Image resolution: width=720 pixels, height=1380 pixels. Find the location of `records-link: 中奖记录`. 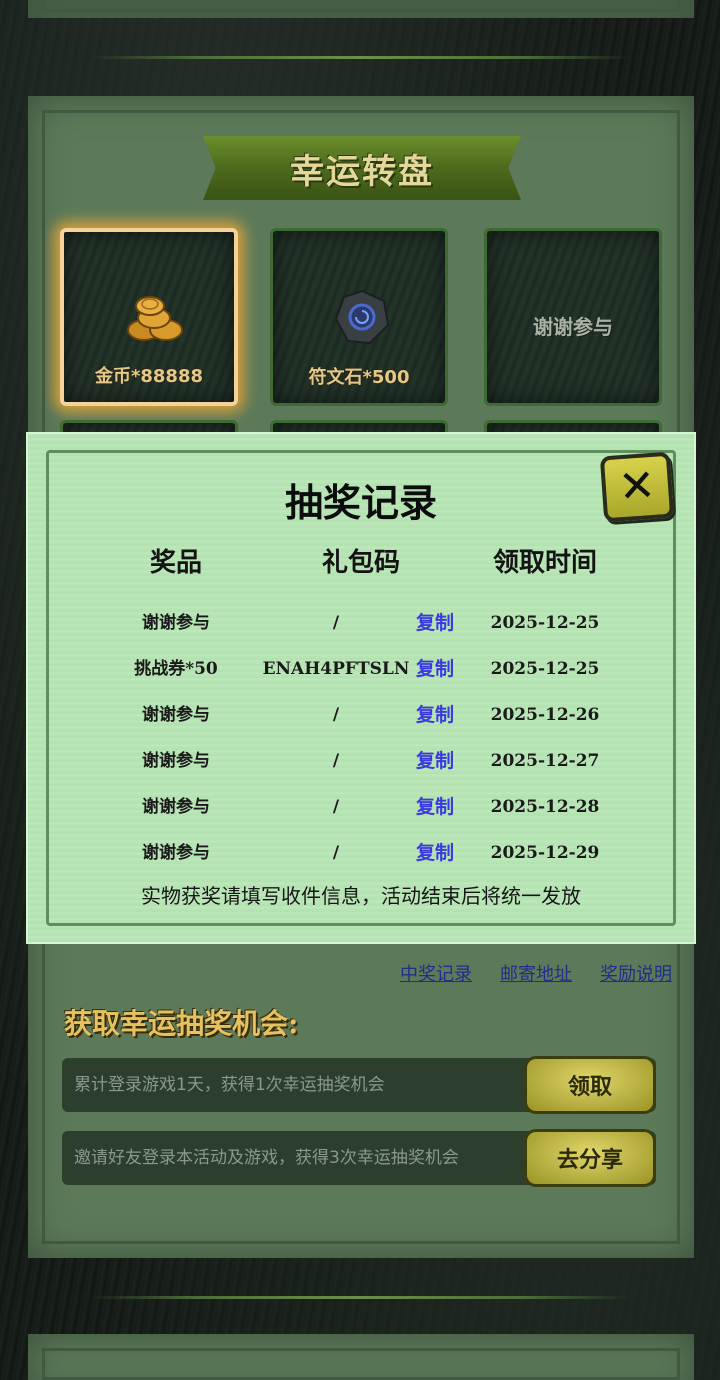

records-link: 中奖记录 is located at coordinates (436, 973).